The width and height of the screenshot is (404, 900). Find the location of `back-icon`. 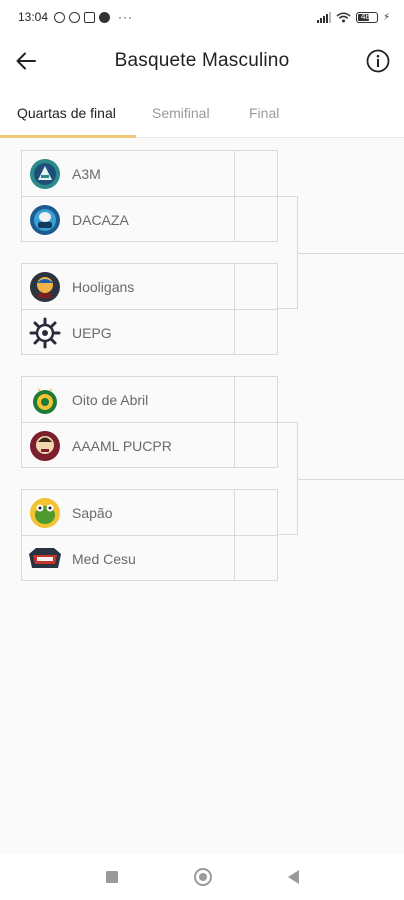

back-icon is located at coordinates (293, 876).